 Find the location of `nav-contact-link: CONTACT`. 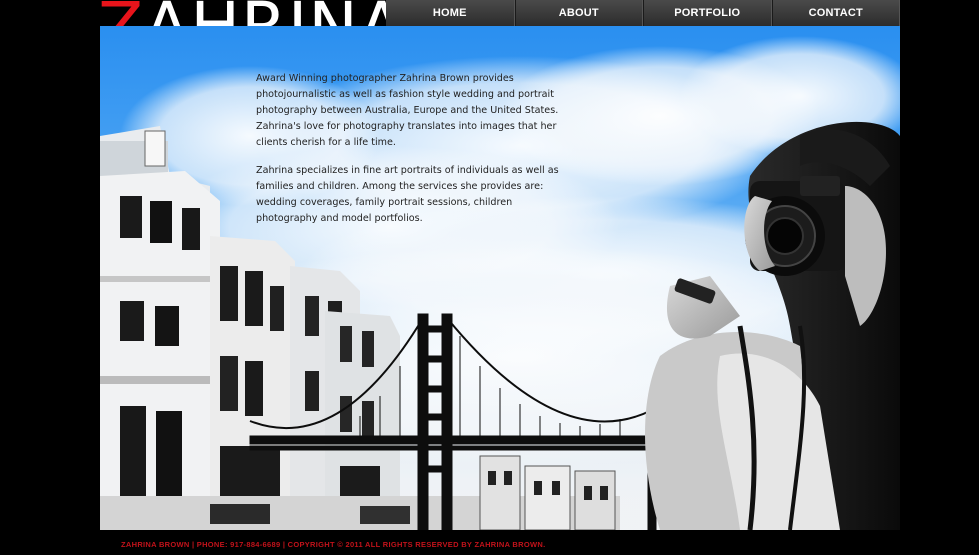

nav-contact-link: CONTACT is located at coordinates (835, 13).